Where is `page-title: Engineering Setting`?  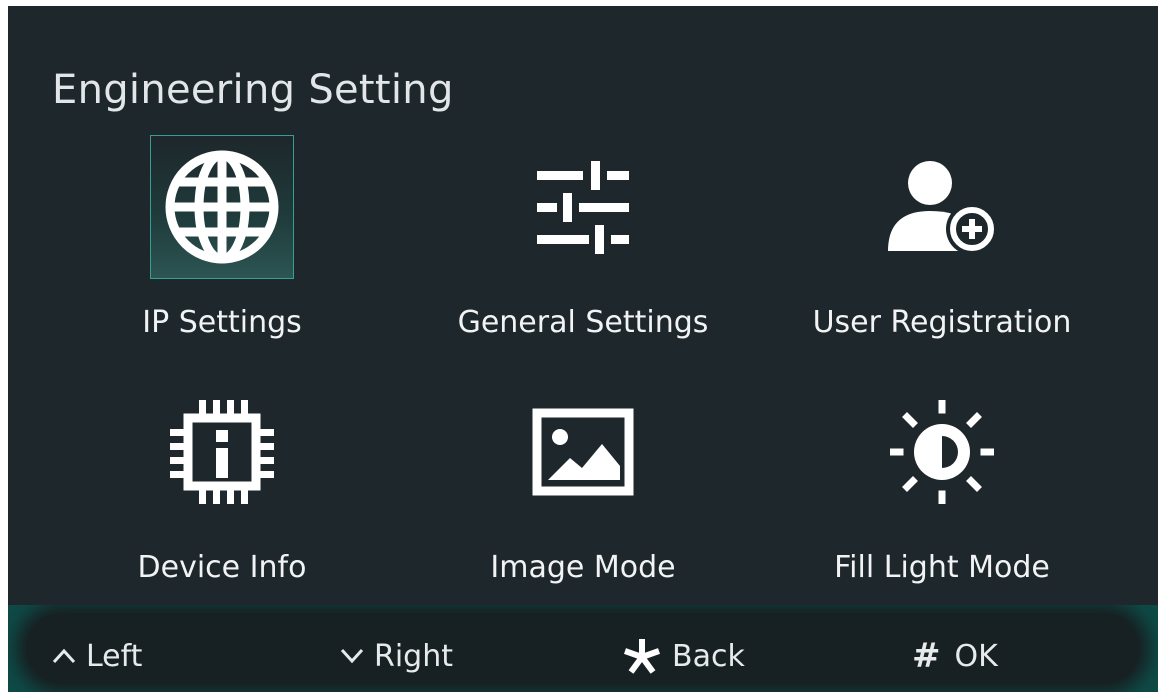
page-title: Engineering Setting is located at coordinates (253, 90).